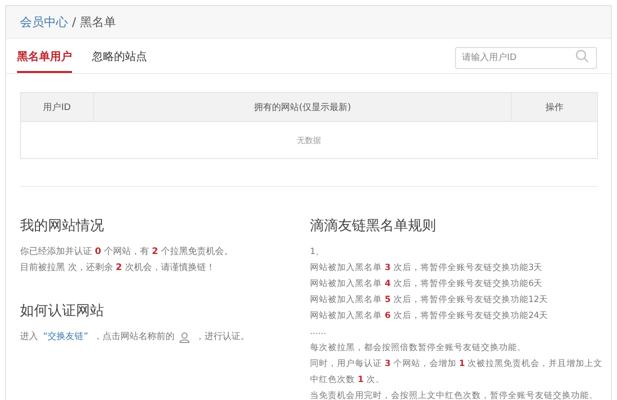 This screenshot has width=617, height=400. What do you see at coordinates (427, 284) in the screenshot?
I see `rule-text: 网站被加入黑名单 4 次后，将暂停全账号友链交换功能6天` at bounding box center [427, 284].